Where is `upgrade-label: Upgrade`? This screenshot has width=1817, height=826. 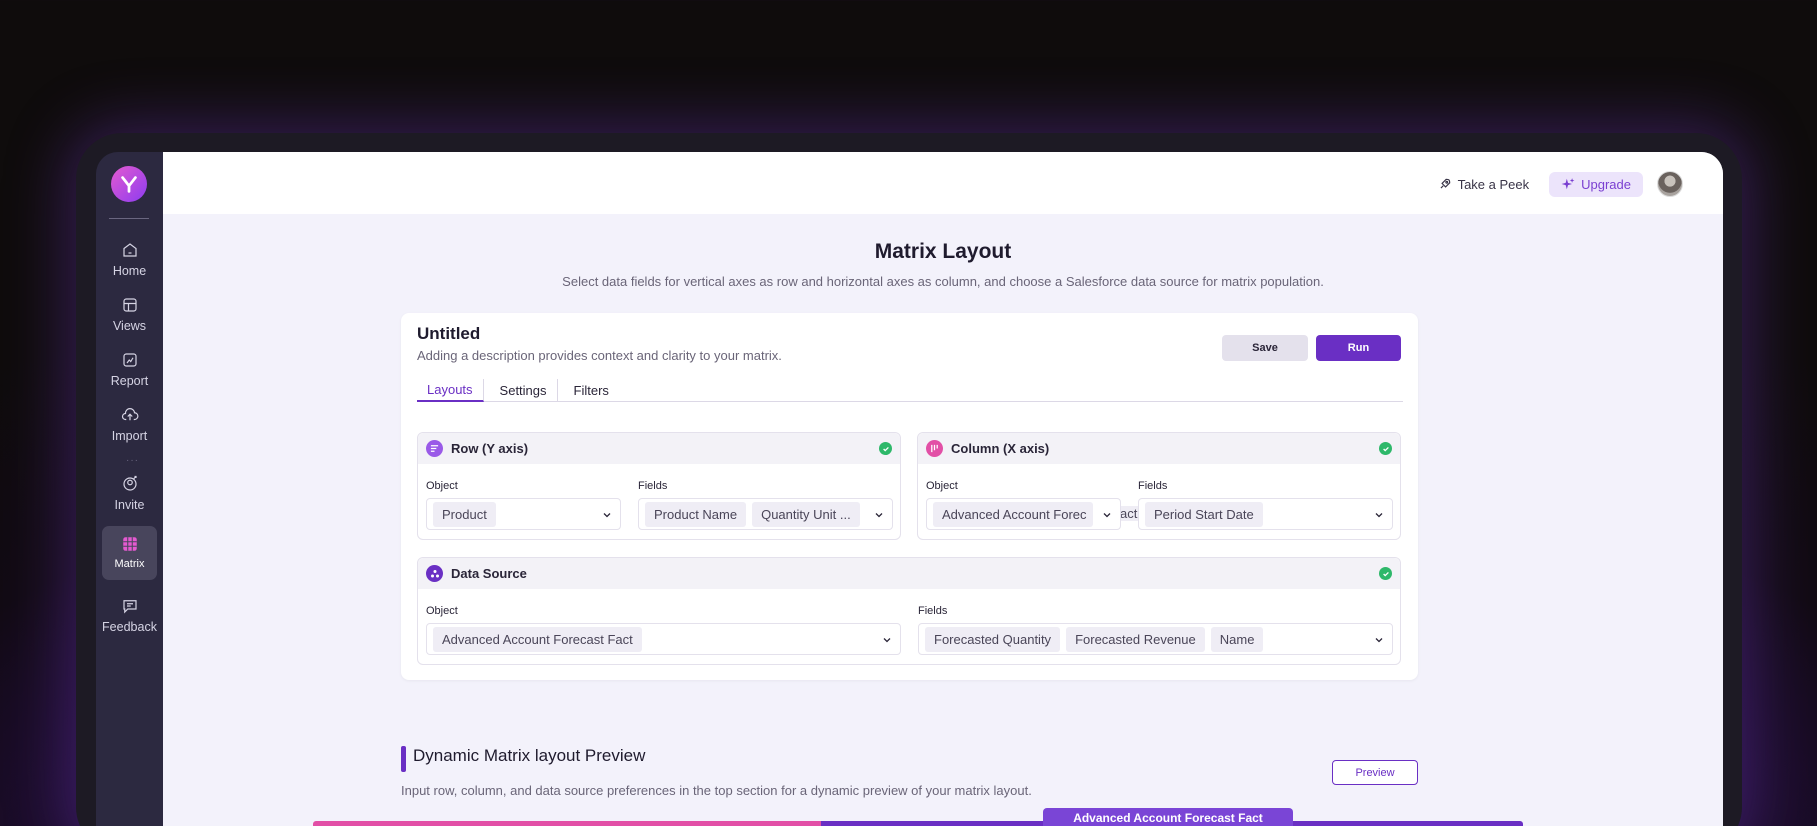
upgrade-label: Upgrade is located at coordinates (1606, 184).